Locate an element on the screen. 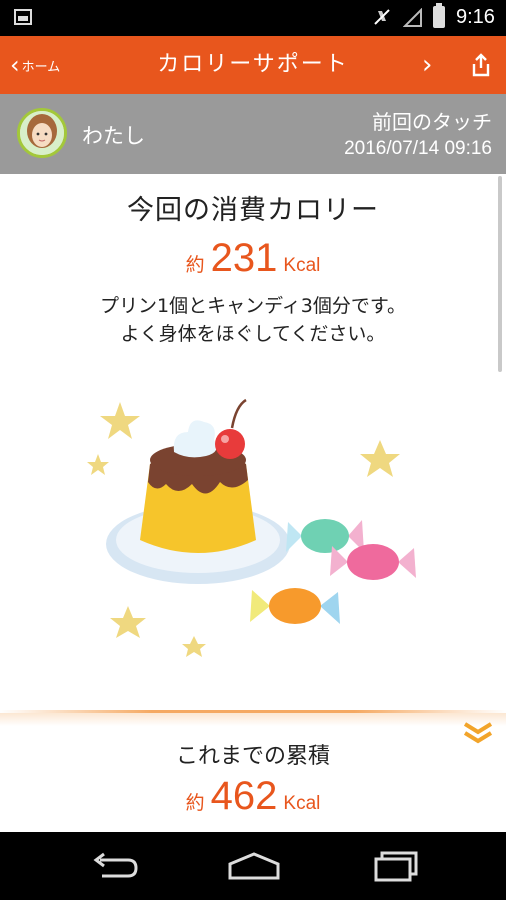 This screenshot has height=900, width=506. scrollbar is located at coordinates (500, 274).